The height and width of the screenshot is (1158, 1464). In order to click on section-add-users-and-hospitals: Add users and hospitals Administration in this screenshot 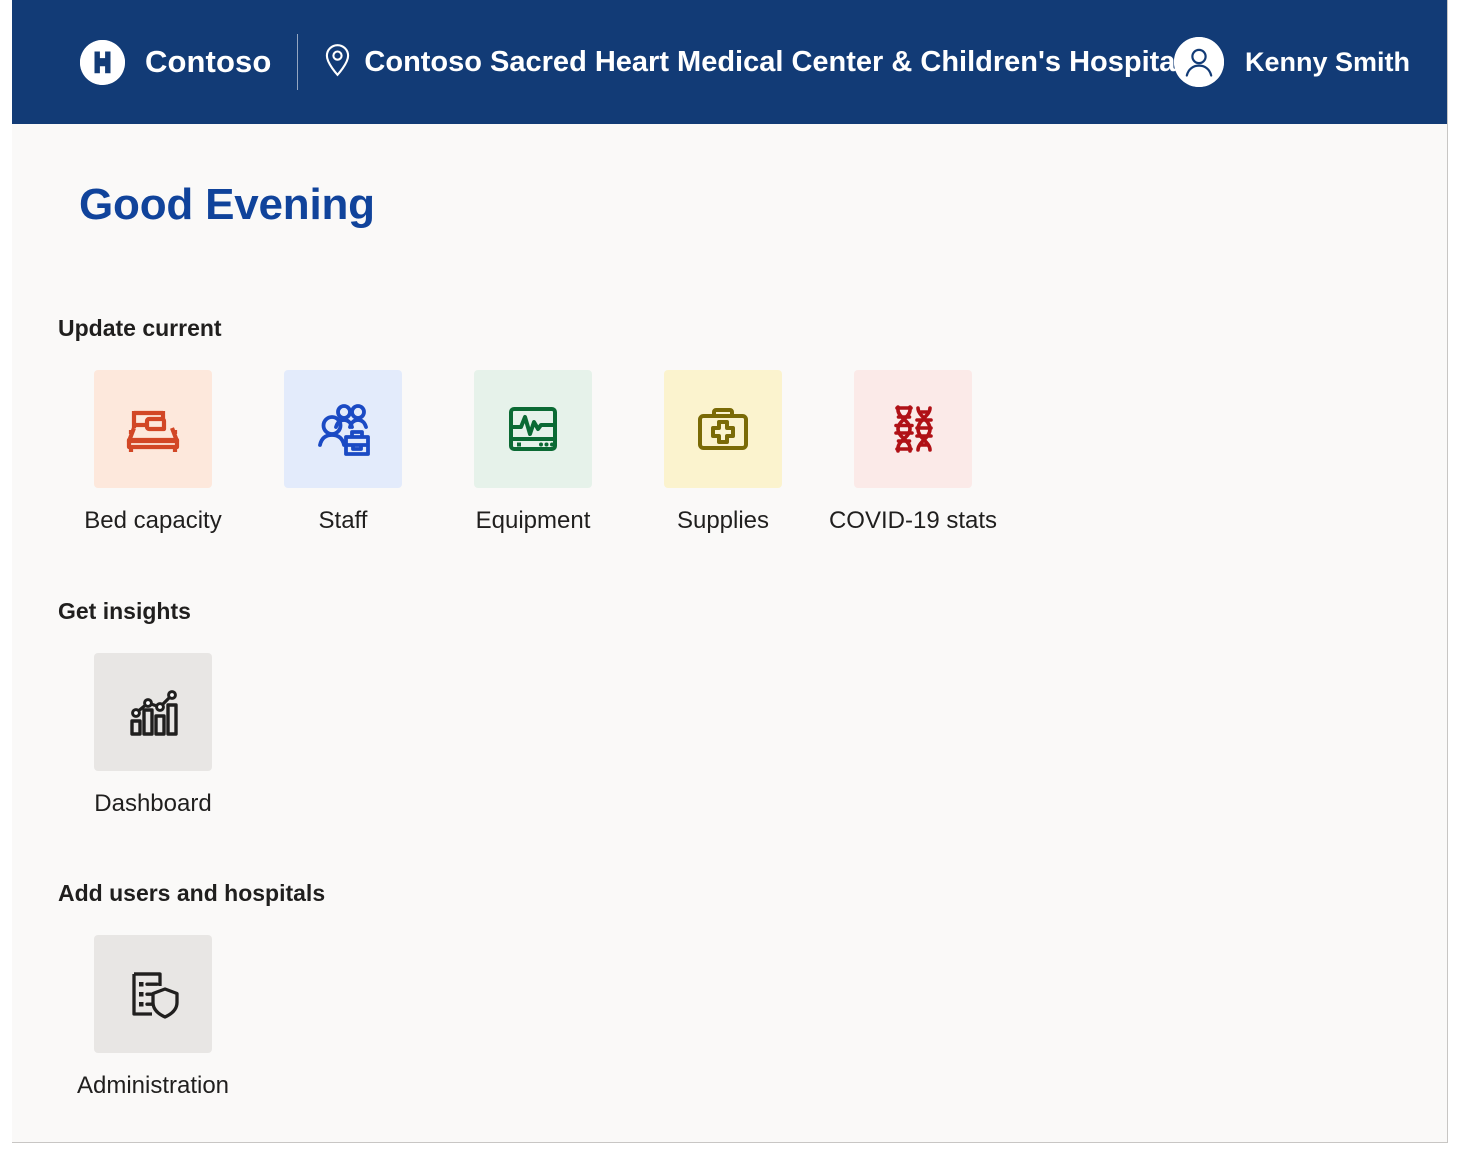, I will do `click(191, 990)`.